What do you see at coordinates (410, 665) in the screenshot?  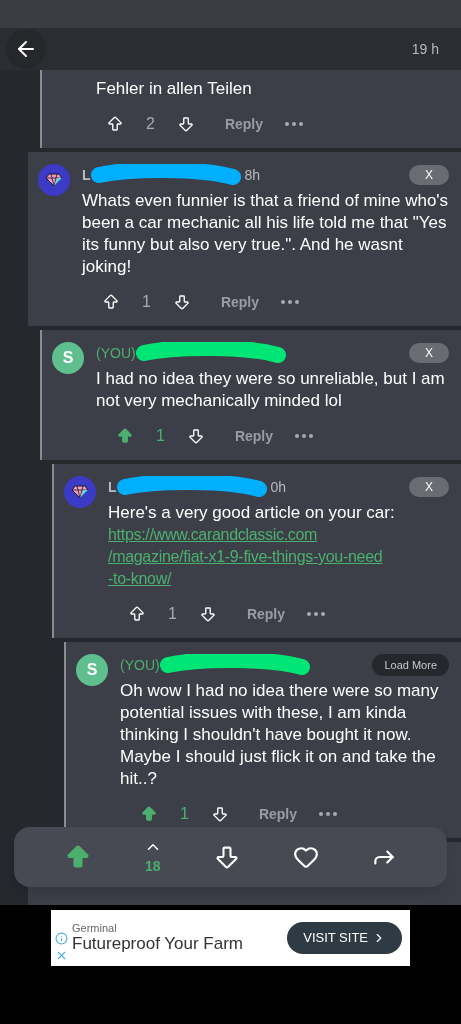 I see `load-more-button: Load More` at bounding box center [410, 665].